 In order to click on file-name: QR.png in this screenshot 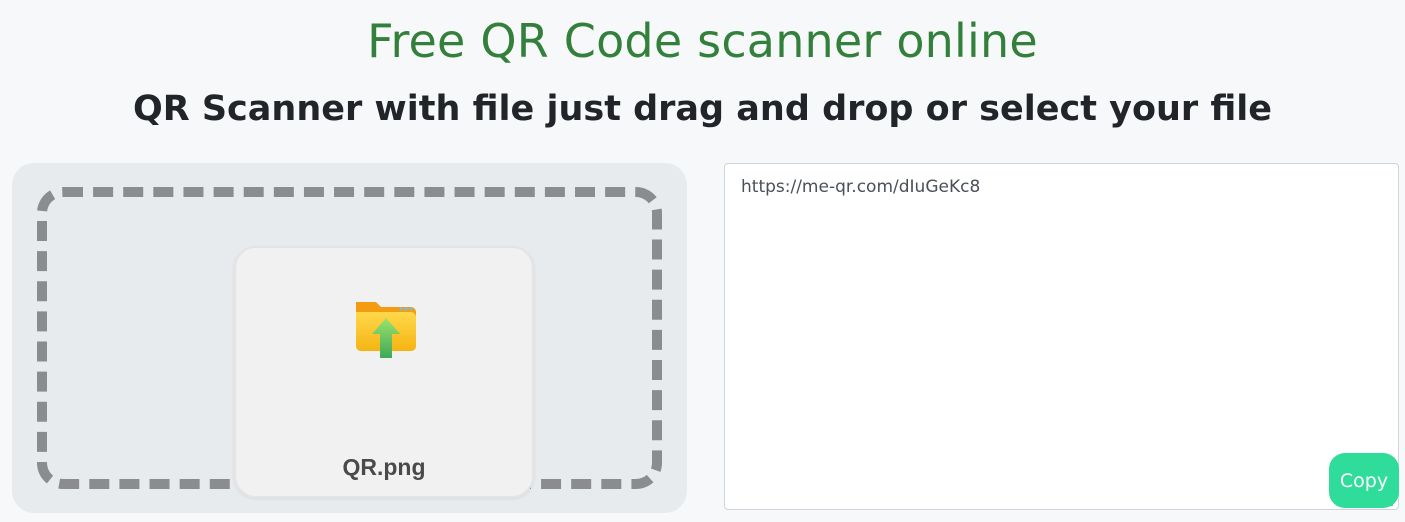, I will do `click(384, 467)`.